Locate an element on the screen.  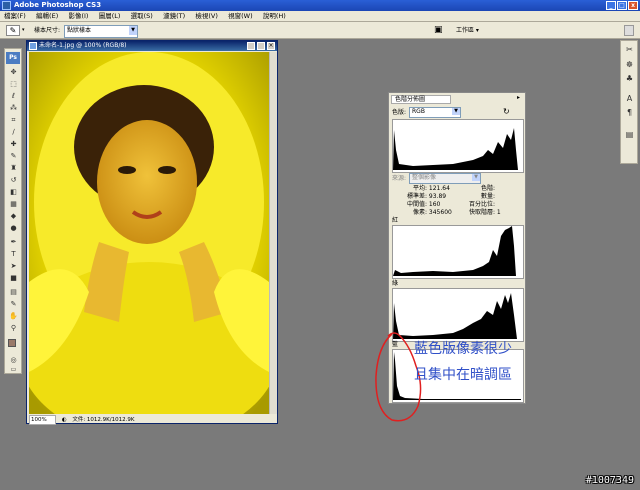
eyedropper-icon: ✎ is located at coordinates (13, 30).